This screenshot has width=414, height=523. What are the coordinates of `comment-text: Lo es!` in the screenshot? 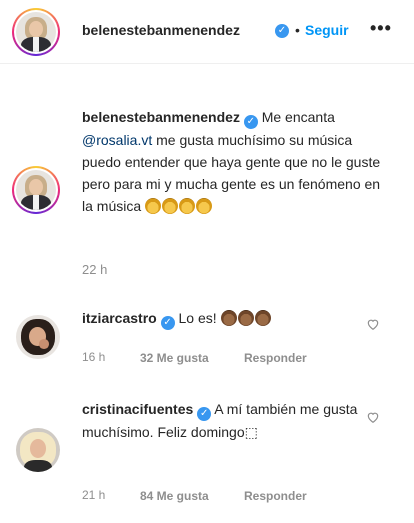 It's located at (199, 318).